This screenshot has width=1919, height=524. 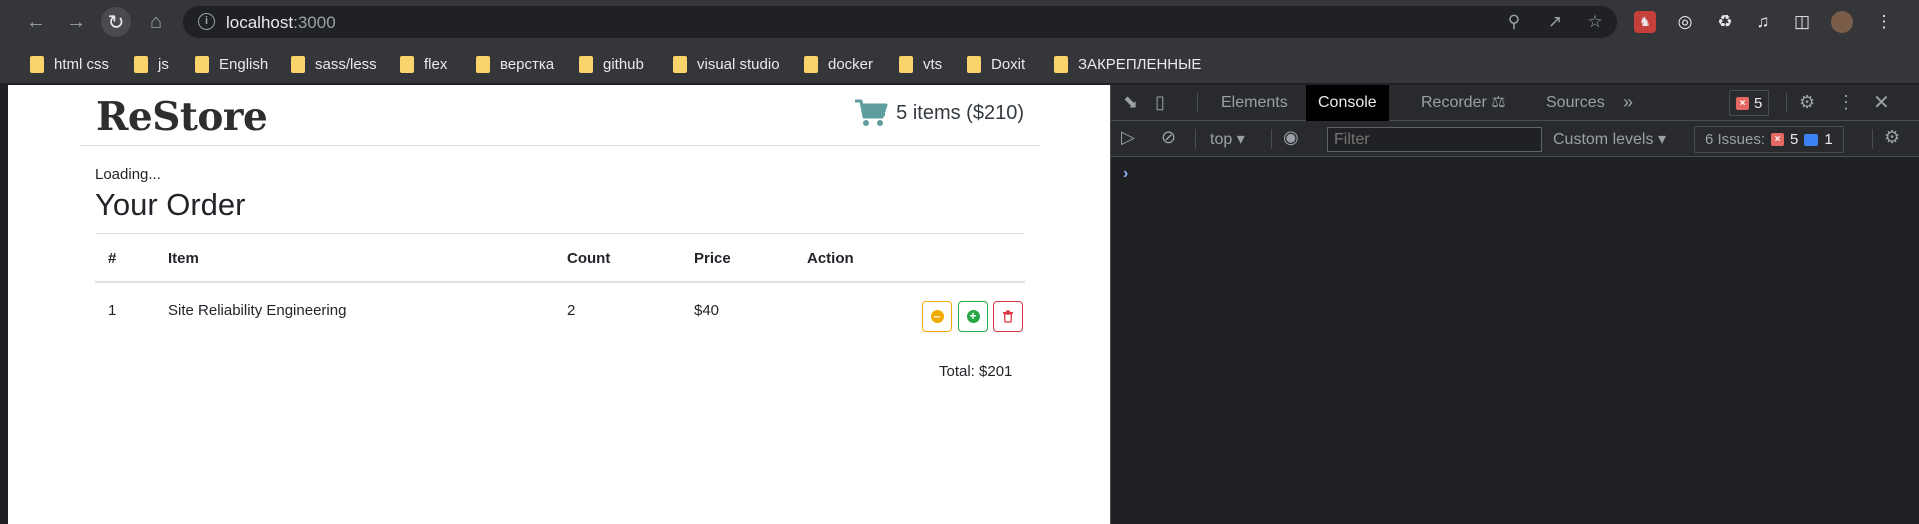 What do you see at coordinates (1884, 22) in the screenshot?
I see `menu-kebab-icon: ⋮` at bounding box center [1884, 22].